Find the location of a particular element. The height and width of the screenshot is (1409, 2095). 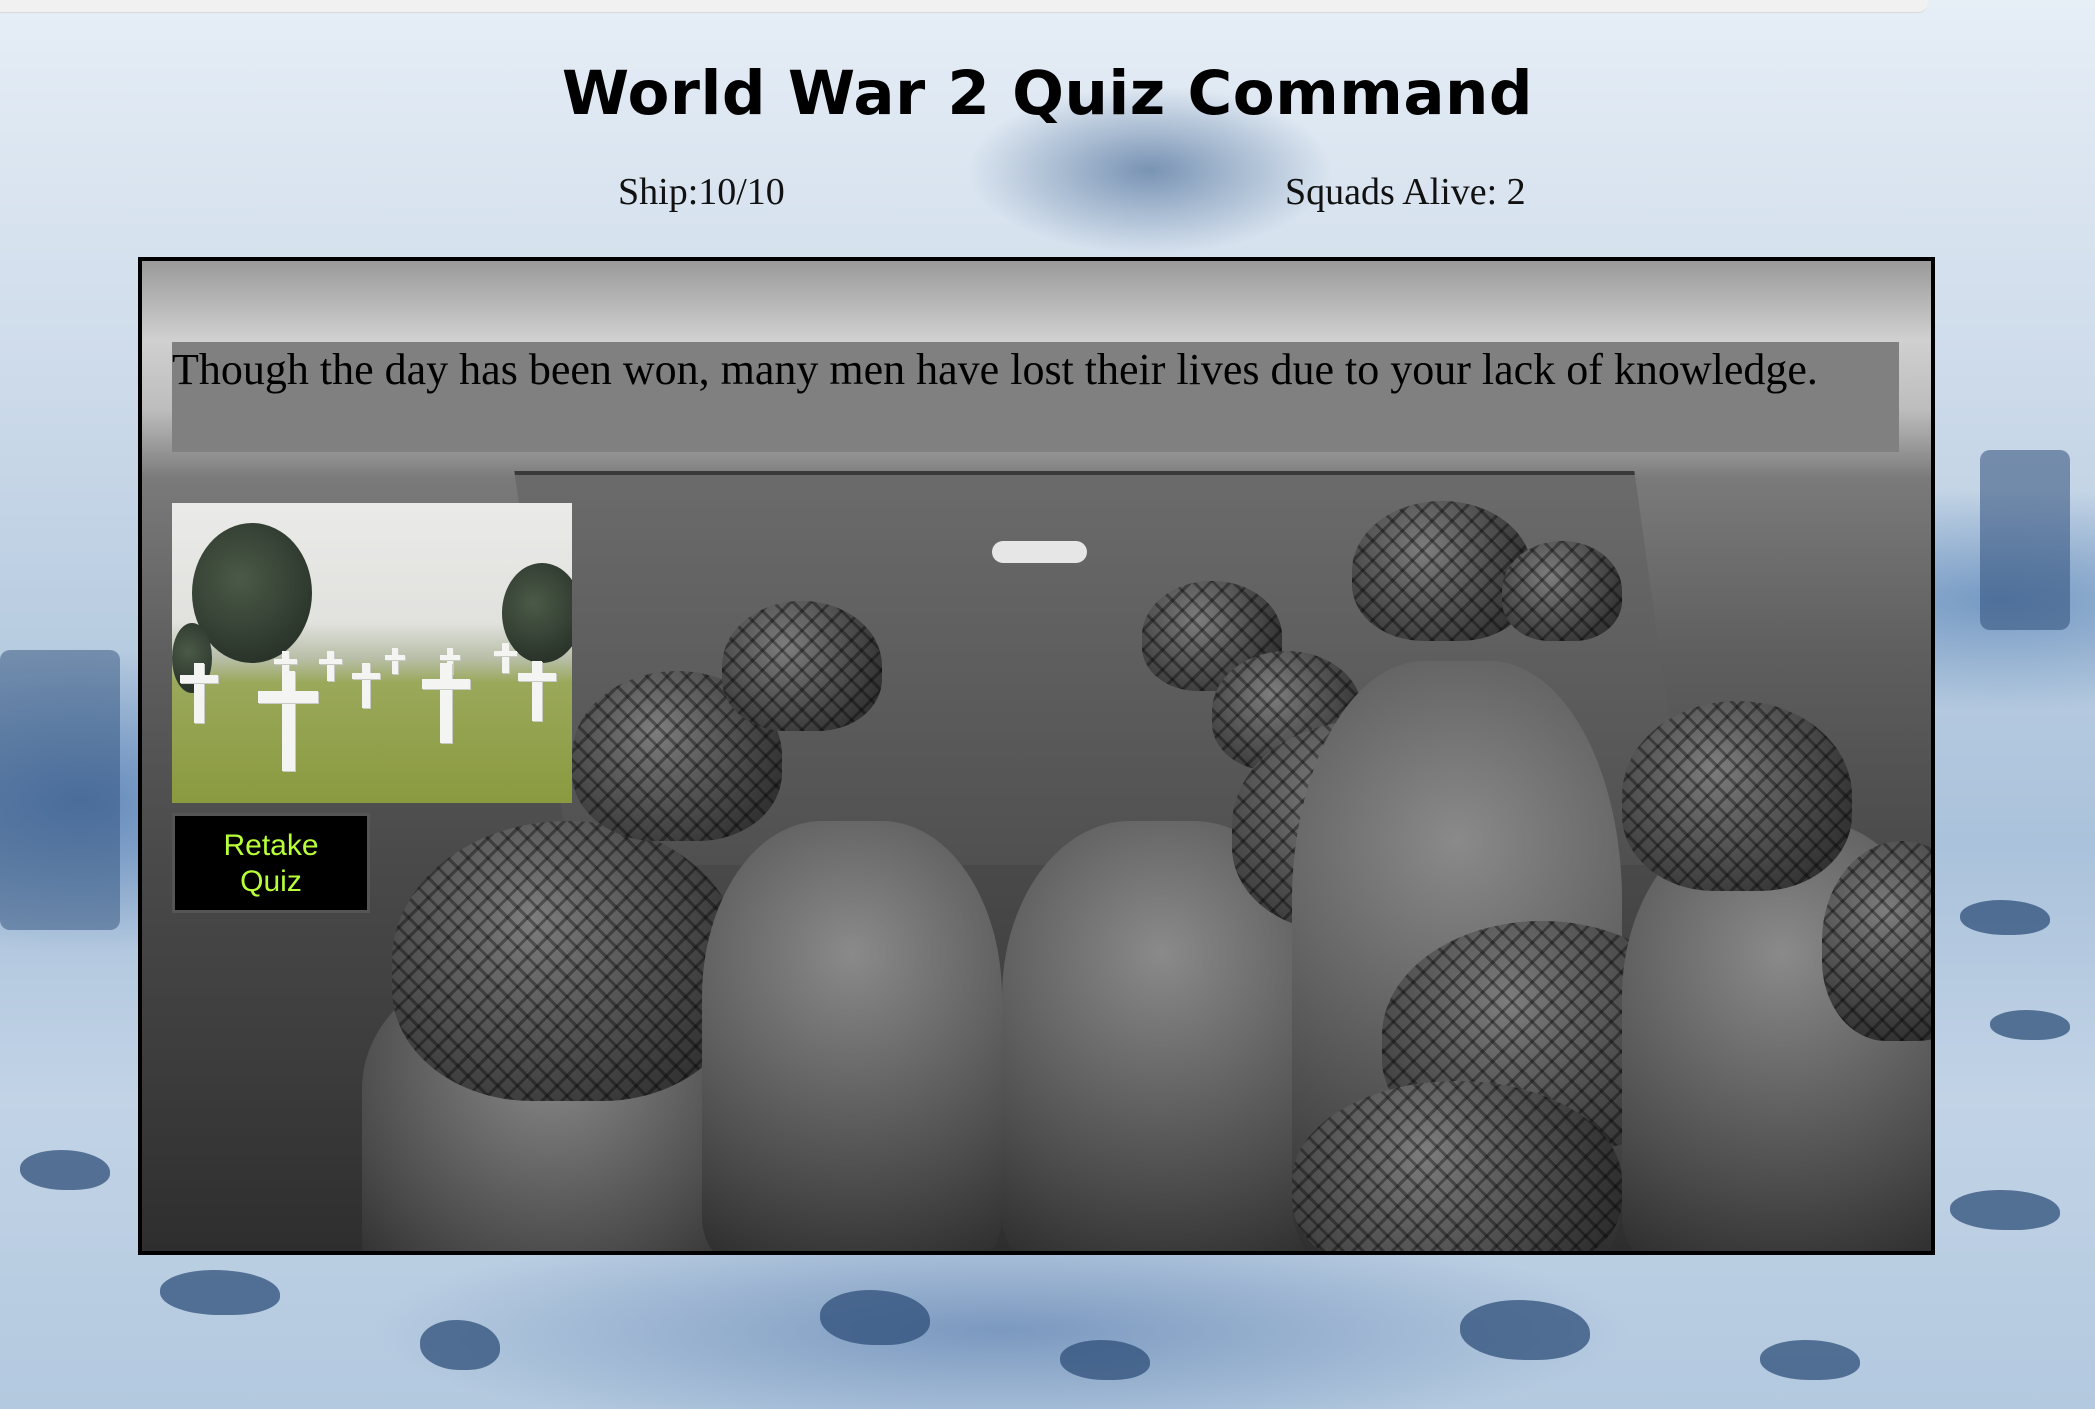

page-title: World War 2 Quiz Command is located at coordinates (1047, 93).